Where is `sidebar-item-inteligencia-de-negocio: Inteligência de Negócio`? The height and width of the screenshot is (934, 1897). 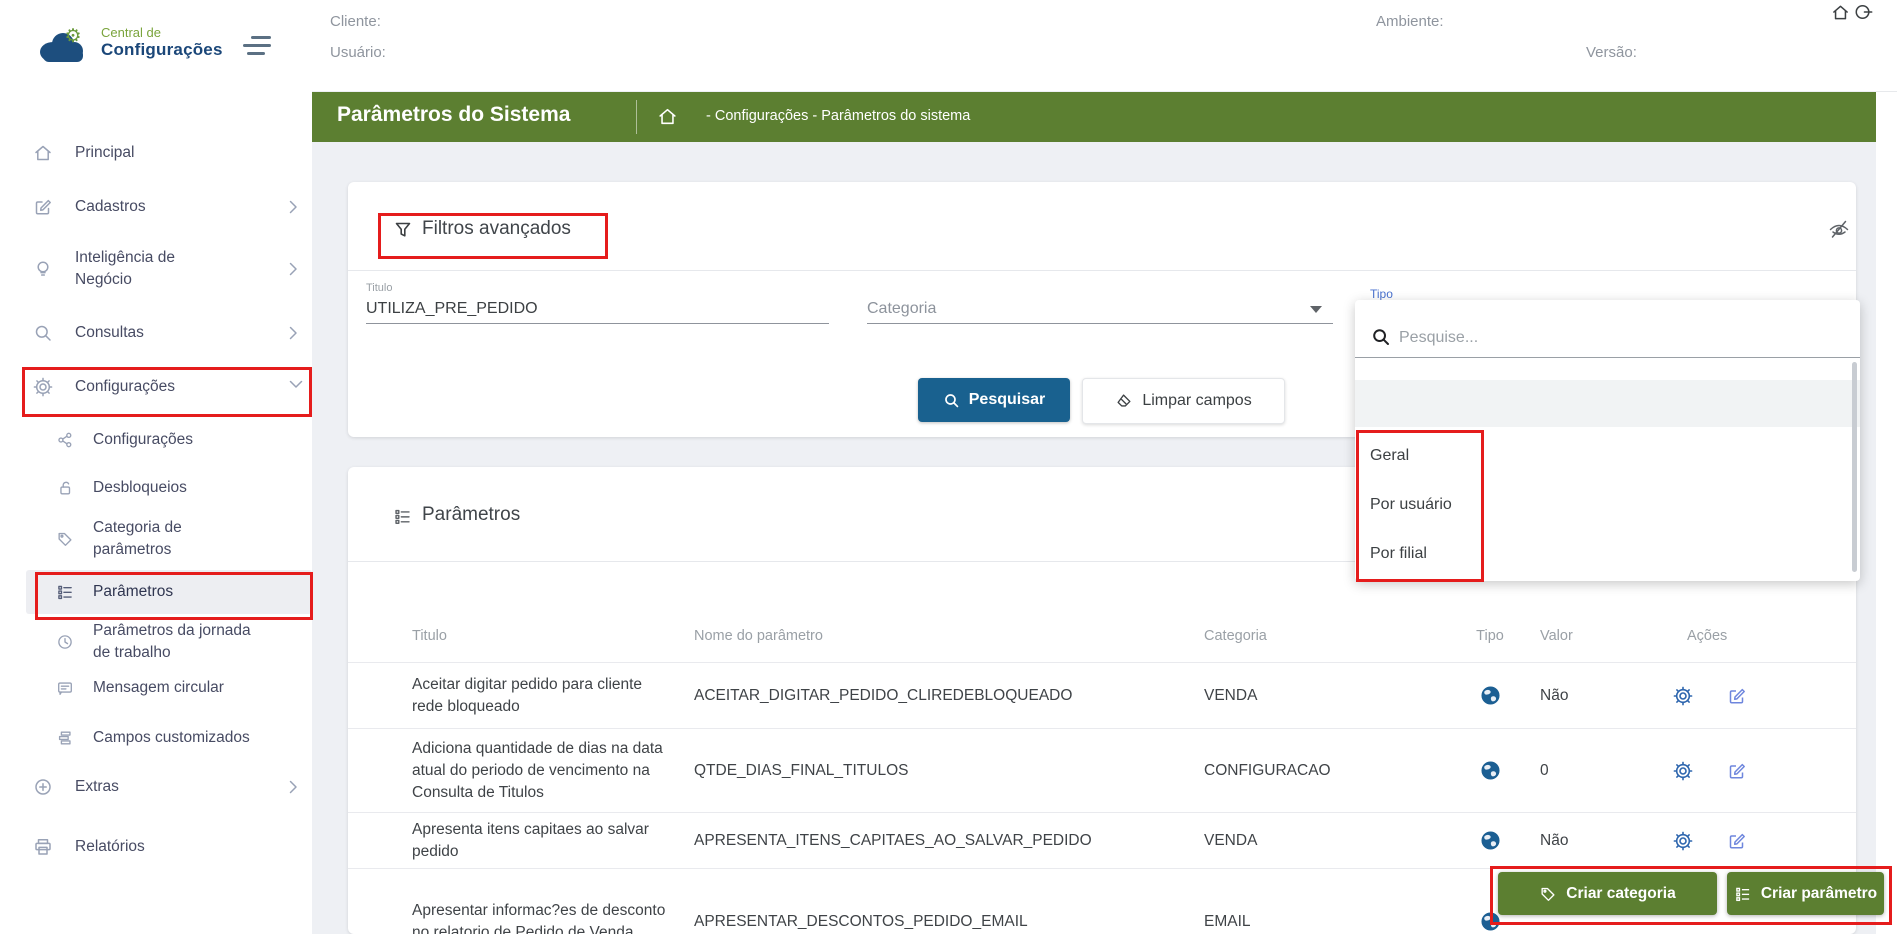 sidebar-item-inteligencia-de-negocio: Inteligência de Negócio is located at coordinates (156, 269).